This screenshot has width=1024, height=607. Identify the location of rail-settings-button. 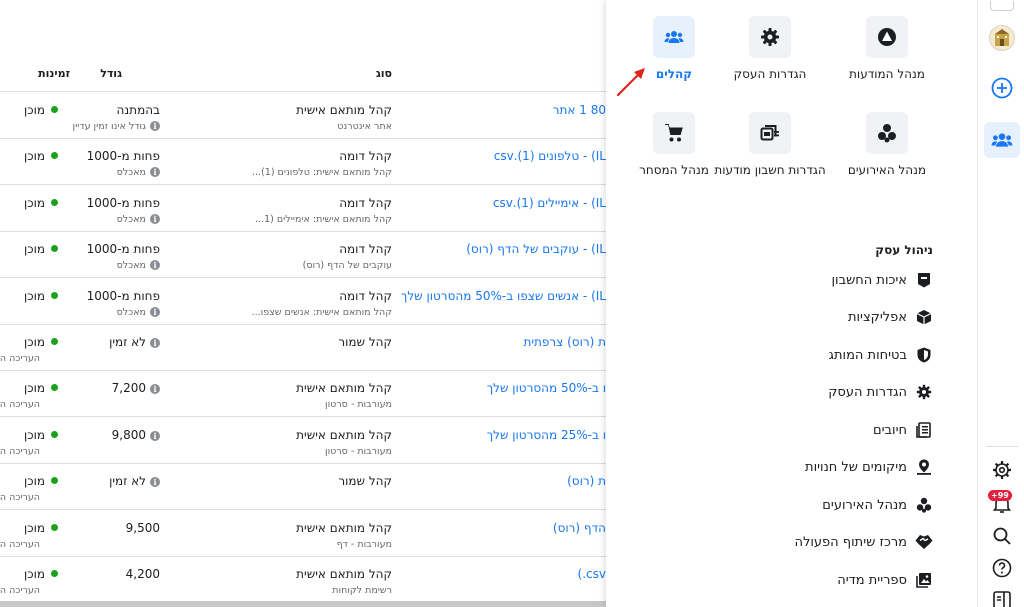
(1002, 470).